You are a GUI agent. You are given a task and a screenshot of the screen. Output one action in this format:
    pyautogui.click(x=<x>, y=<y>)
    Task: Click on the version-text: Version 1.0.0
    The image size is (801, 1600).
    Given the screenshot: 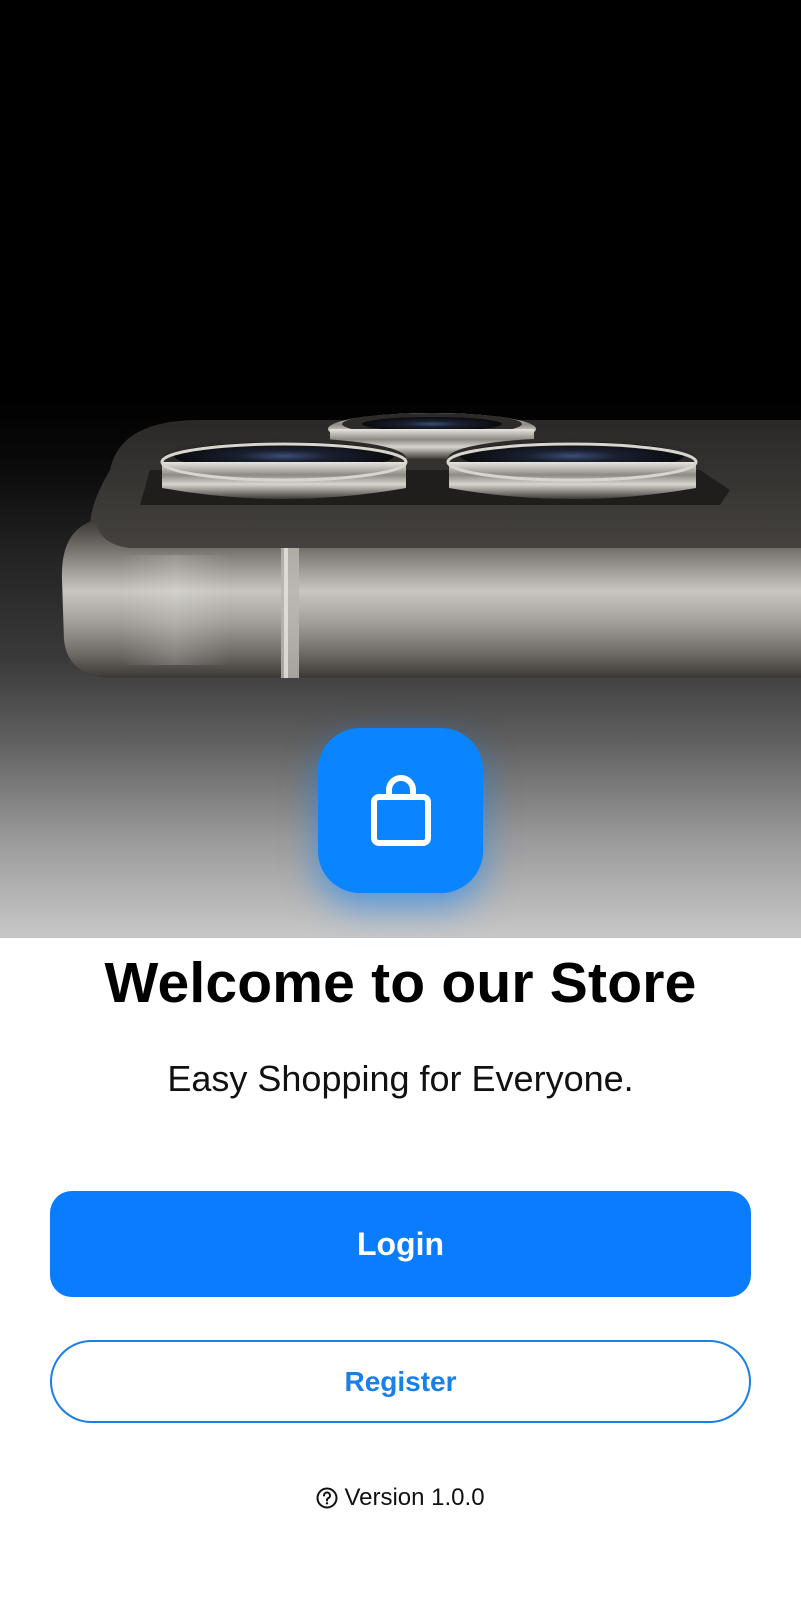 What is the action you would take?
    pyautogui.click(x=414, y=1497)
    